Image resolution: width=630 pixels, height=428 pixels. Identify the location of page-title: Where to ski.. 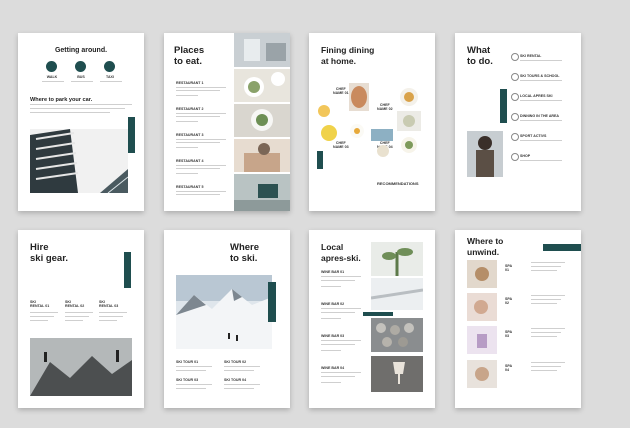
(245, 253).